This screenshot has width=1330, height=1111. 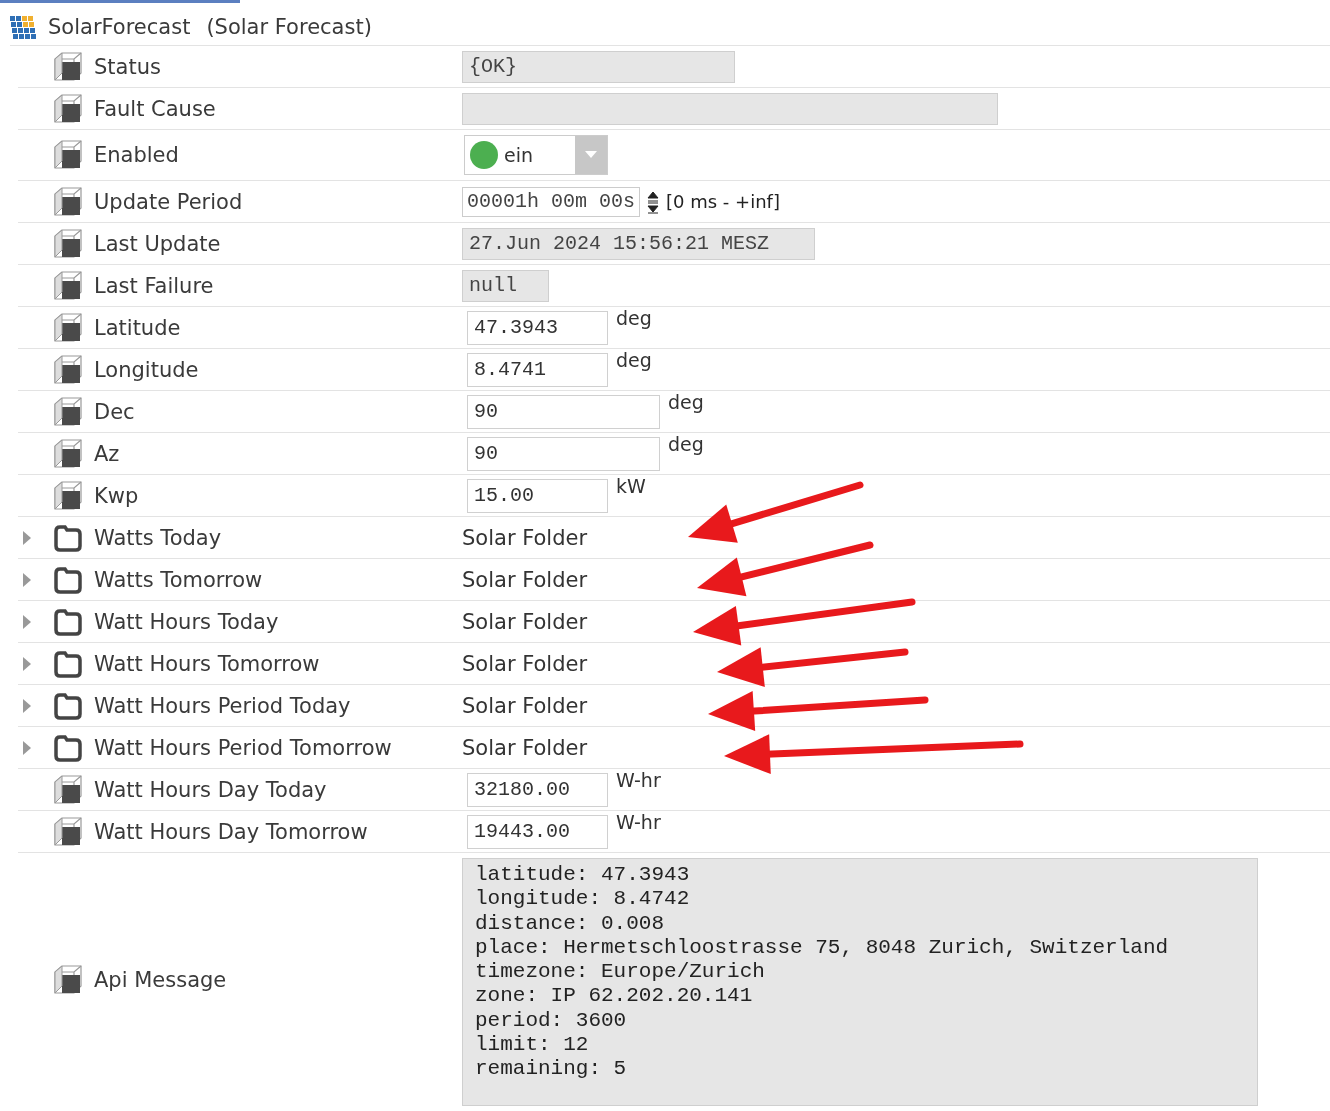 I want to click on property-label: Watt Hours Tomorrow, so click(x=207, y=663).